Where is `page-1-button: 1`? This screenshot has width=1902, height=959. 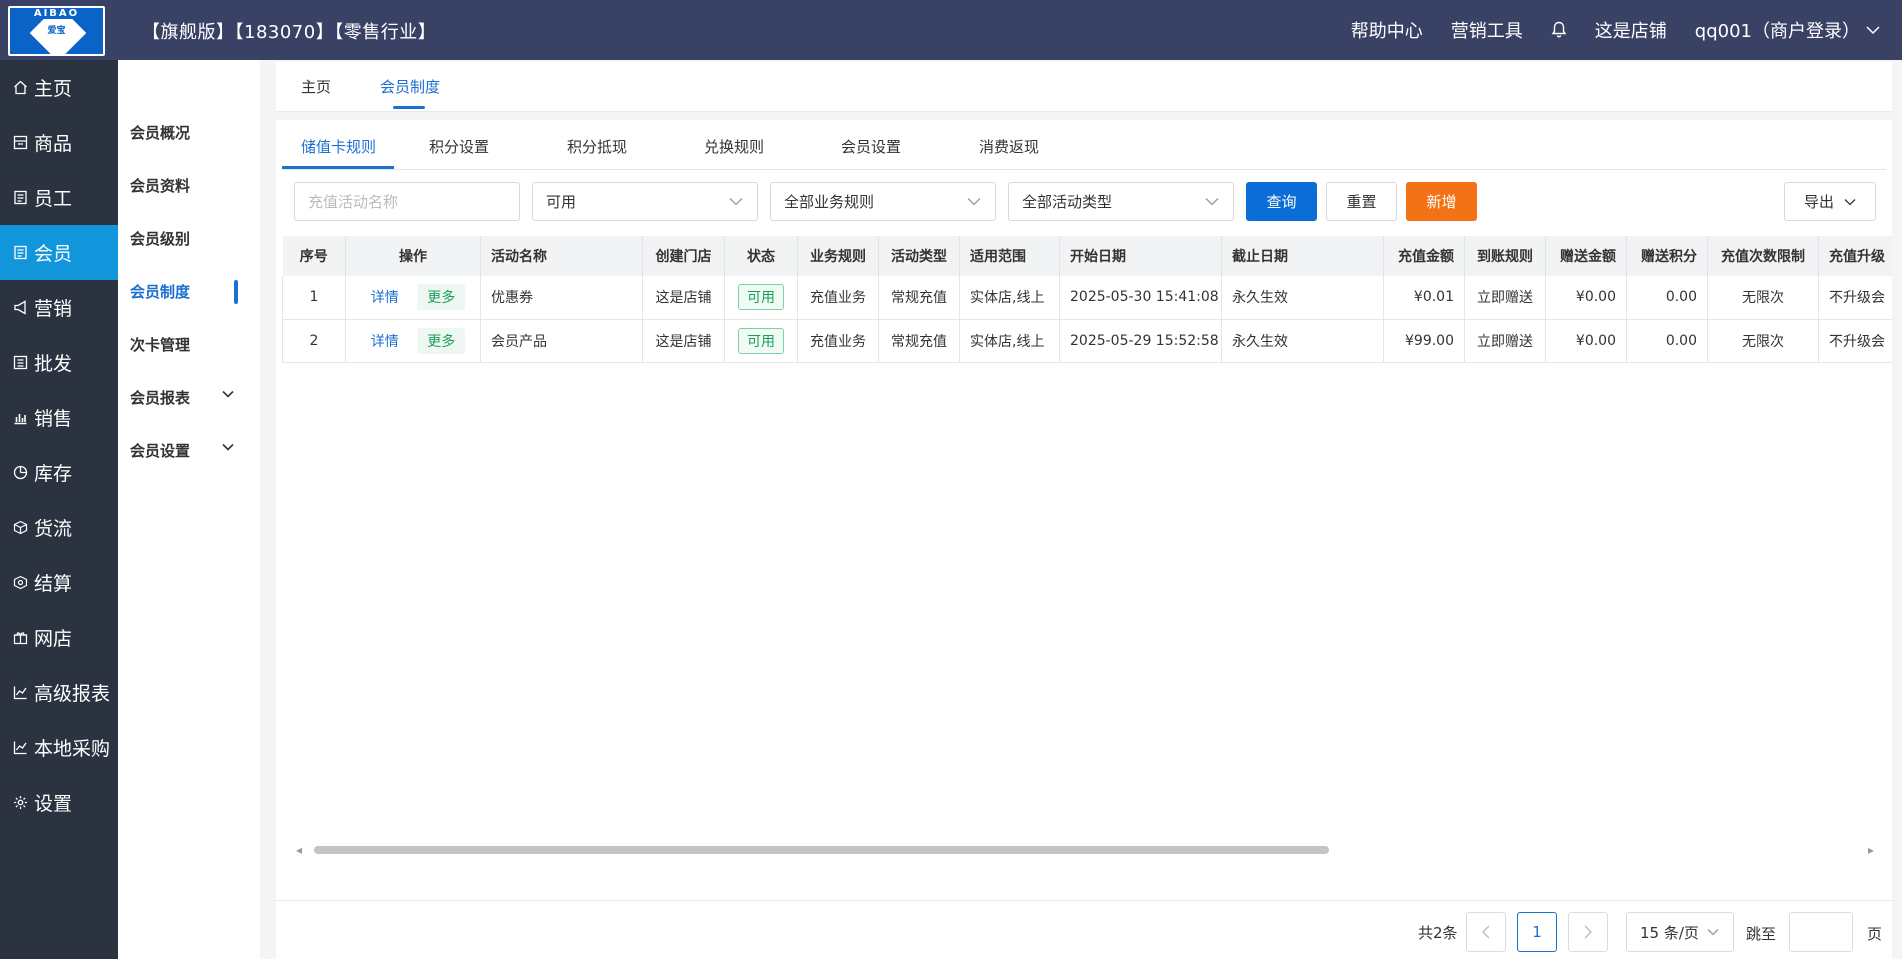 page-1-button: 1 is located at coordinates (1537, 932).